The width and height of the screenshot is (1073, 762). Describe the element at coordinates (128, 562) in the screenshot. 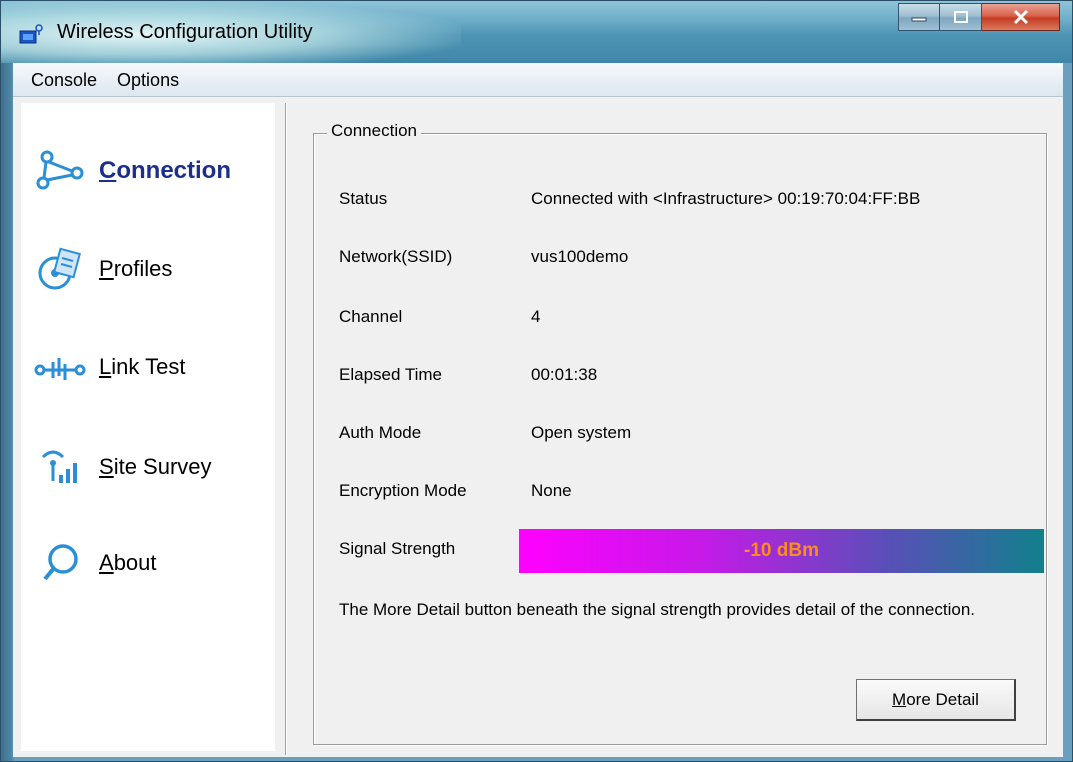

I see `sidebar-item-label: About` at that location.